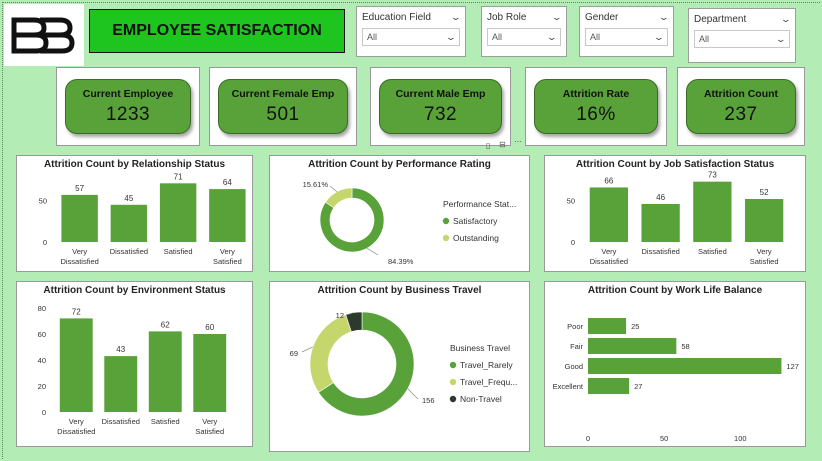 This screenshot has width=822, height=461. I want to click on slicer-education-field: Education Field ⌄ All ⌄, so click(411, 31).